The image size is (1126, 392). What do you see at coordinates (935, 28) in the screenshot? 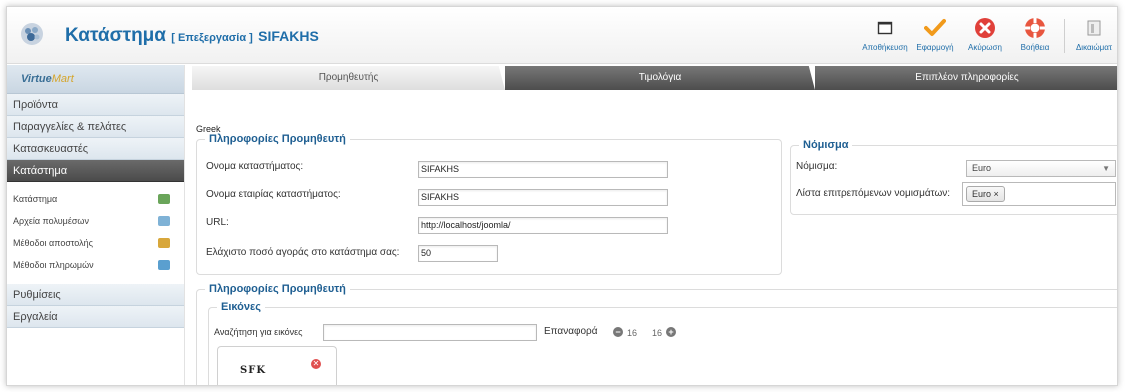
I see `checkmark-icon` at bounding box center [935, 28].